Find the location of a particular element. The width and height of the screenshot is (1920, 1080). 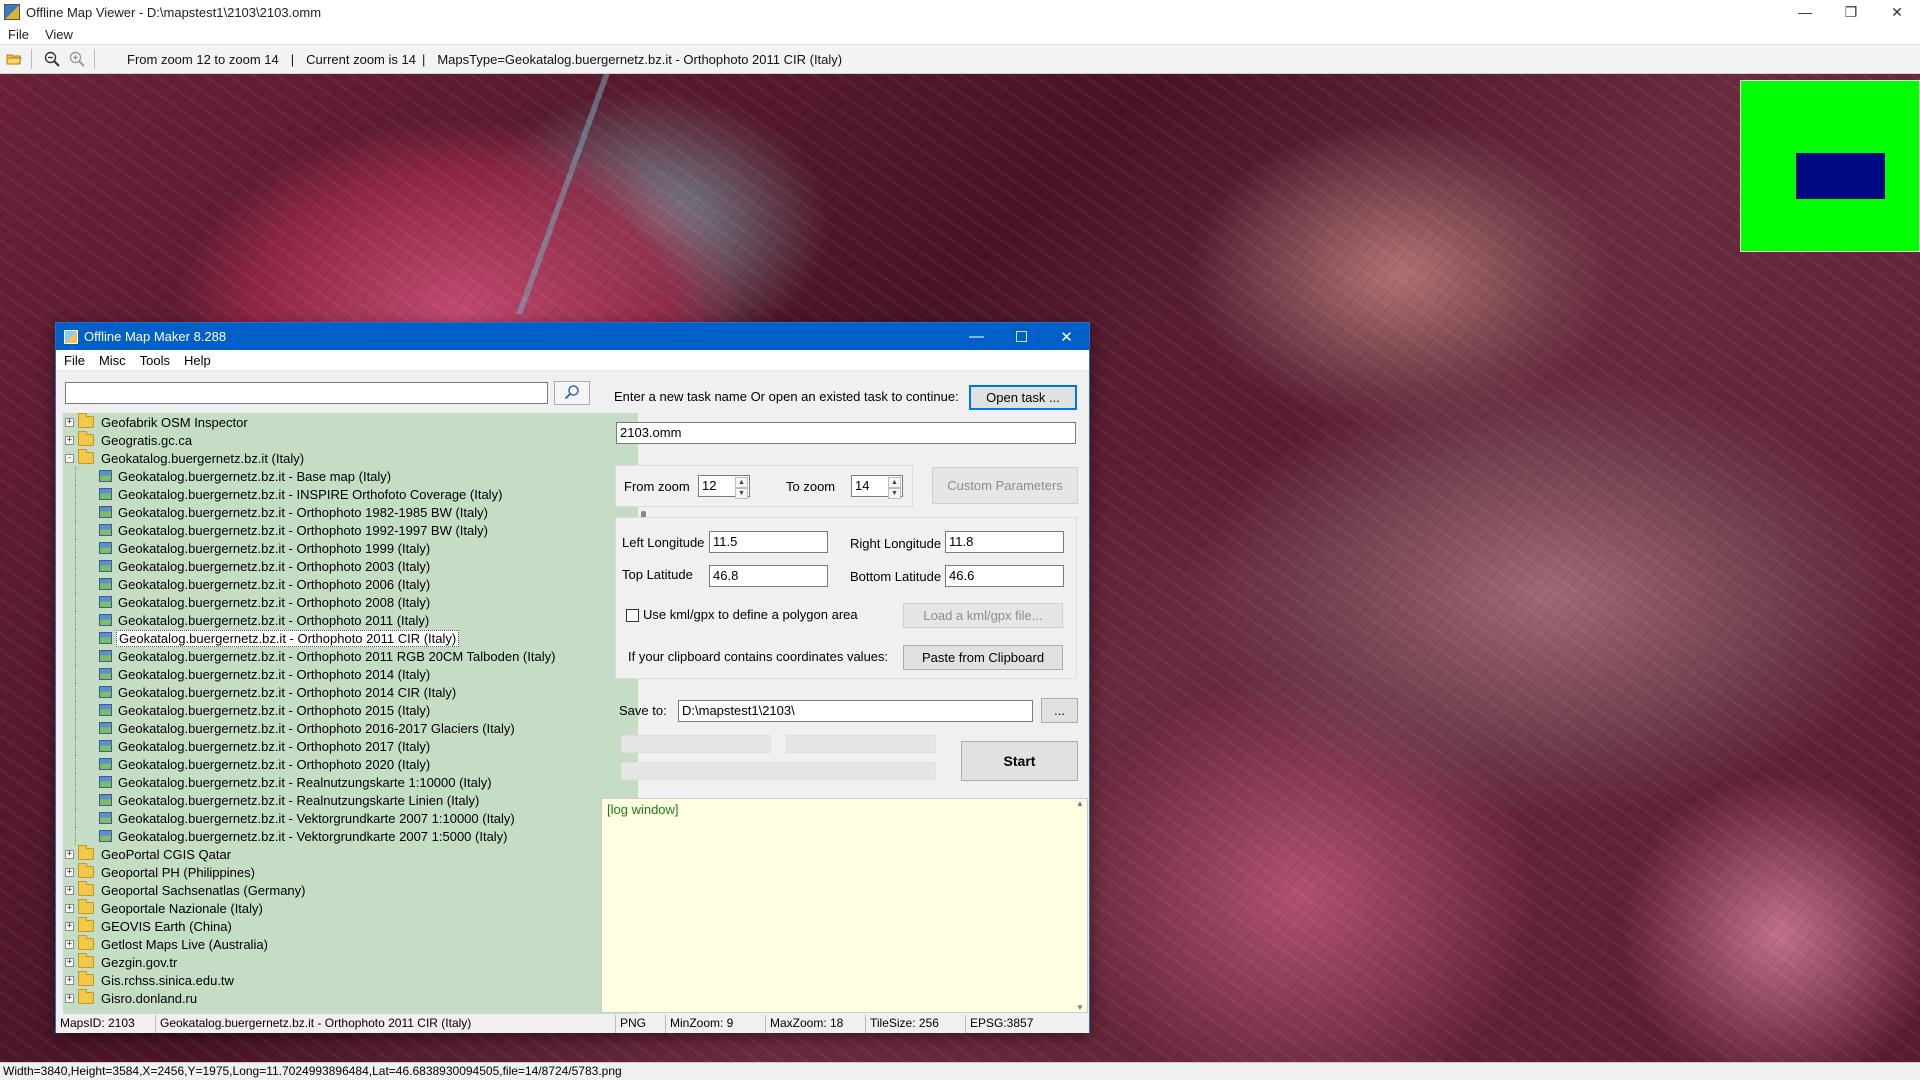

tree-group-item: + Geoportal PH (Philippines) is located at coordinates (350, 872).